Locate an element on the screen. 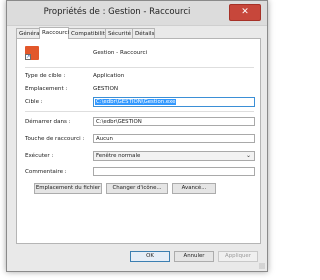  comment-label: Commentaire : is located at coordinates (46, 172).